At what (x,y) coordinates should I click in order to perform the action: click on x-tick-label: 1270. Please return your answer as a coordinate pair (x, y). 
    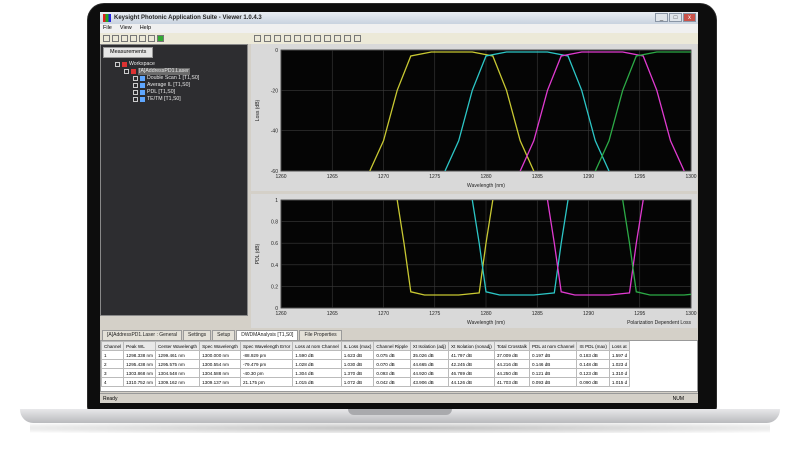
    Looking at the image, I should click on (383, 314).